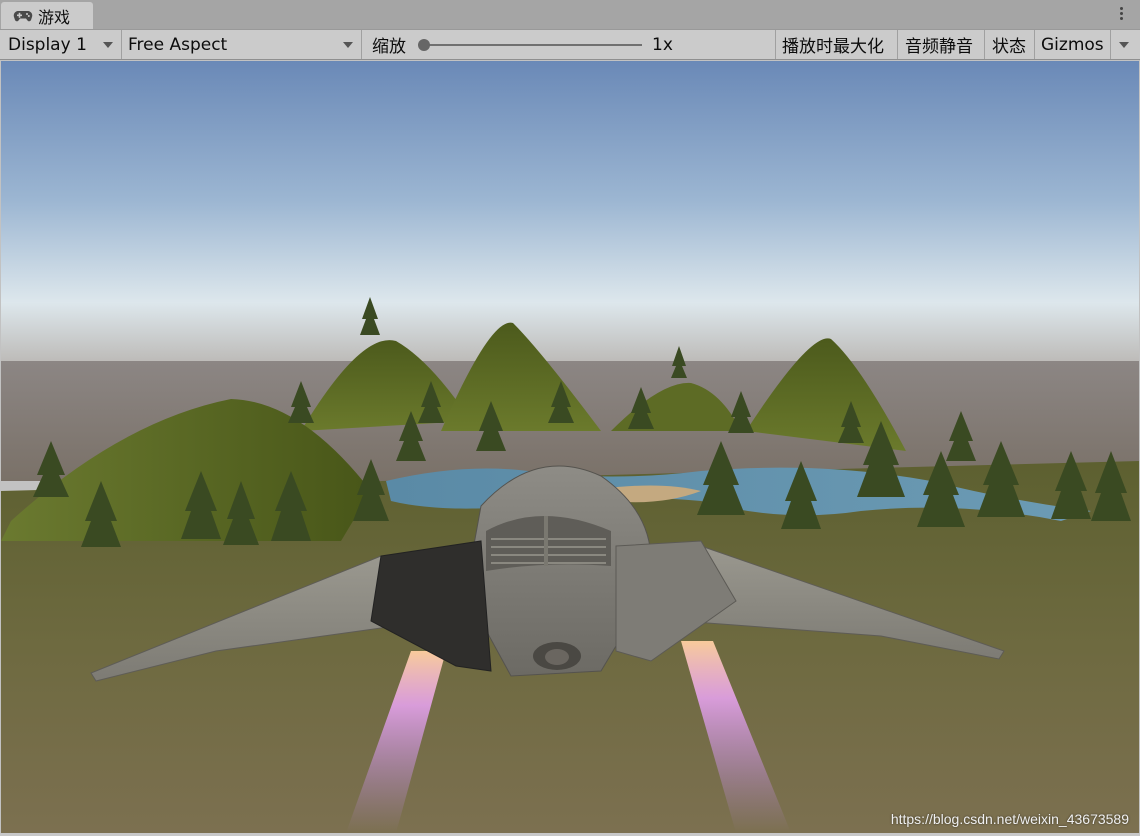  What do you see at coordinates (570, 15) in the screenshot?
I see `tab-bar: 游戏` at bounding box center [570, 15].